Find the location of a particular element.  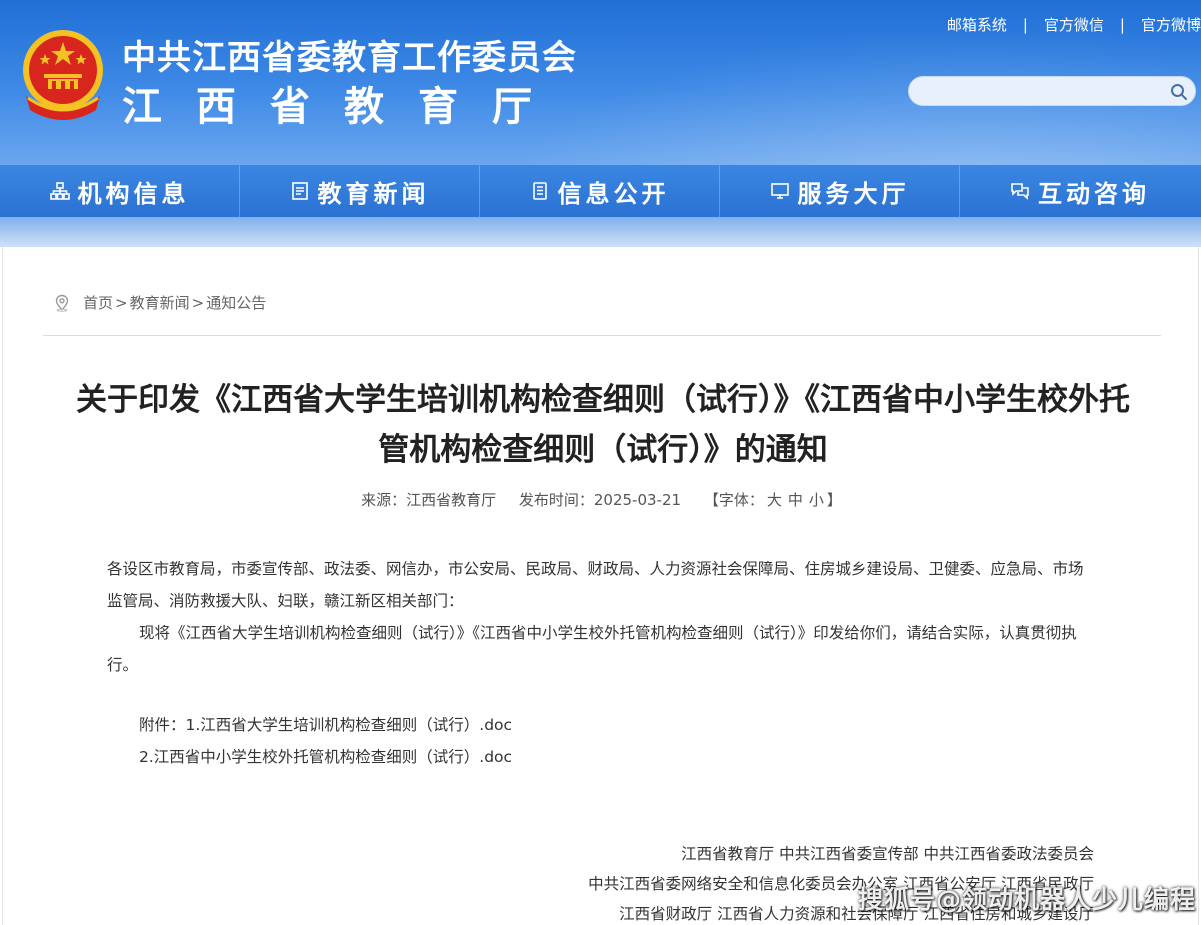

document-icon is located at coordinates (299, 191).